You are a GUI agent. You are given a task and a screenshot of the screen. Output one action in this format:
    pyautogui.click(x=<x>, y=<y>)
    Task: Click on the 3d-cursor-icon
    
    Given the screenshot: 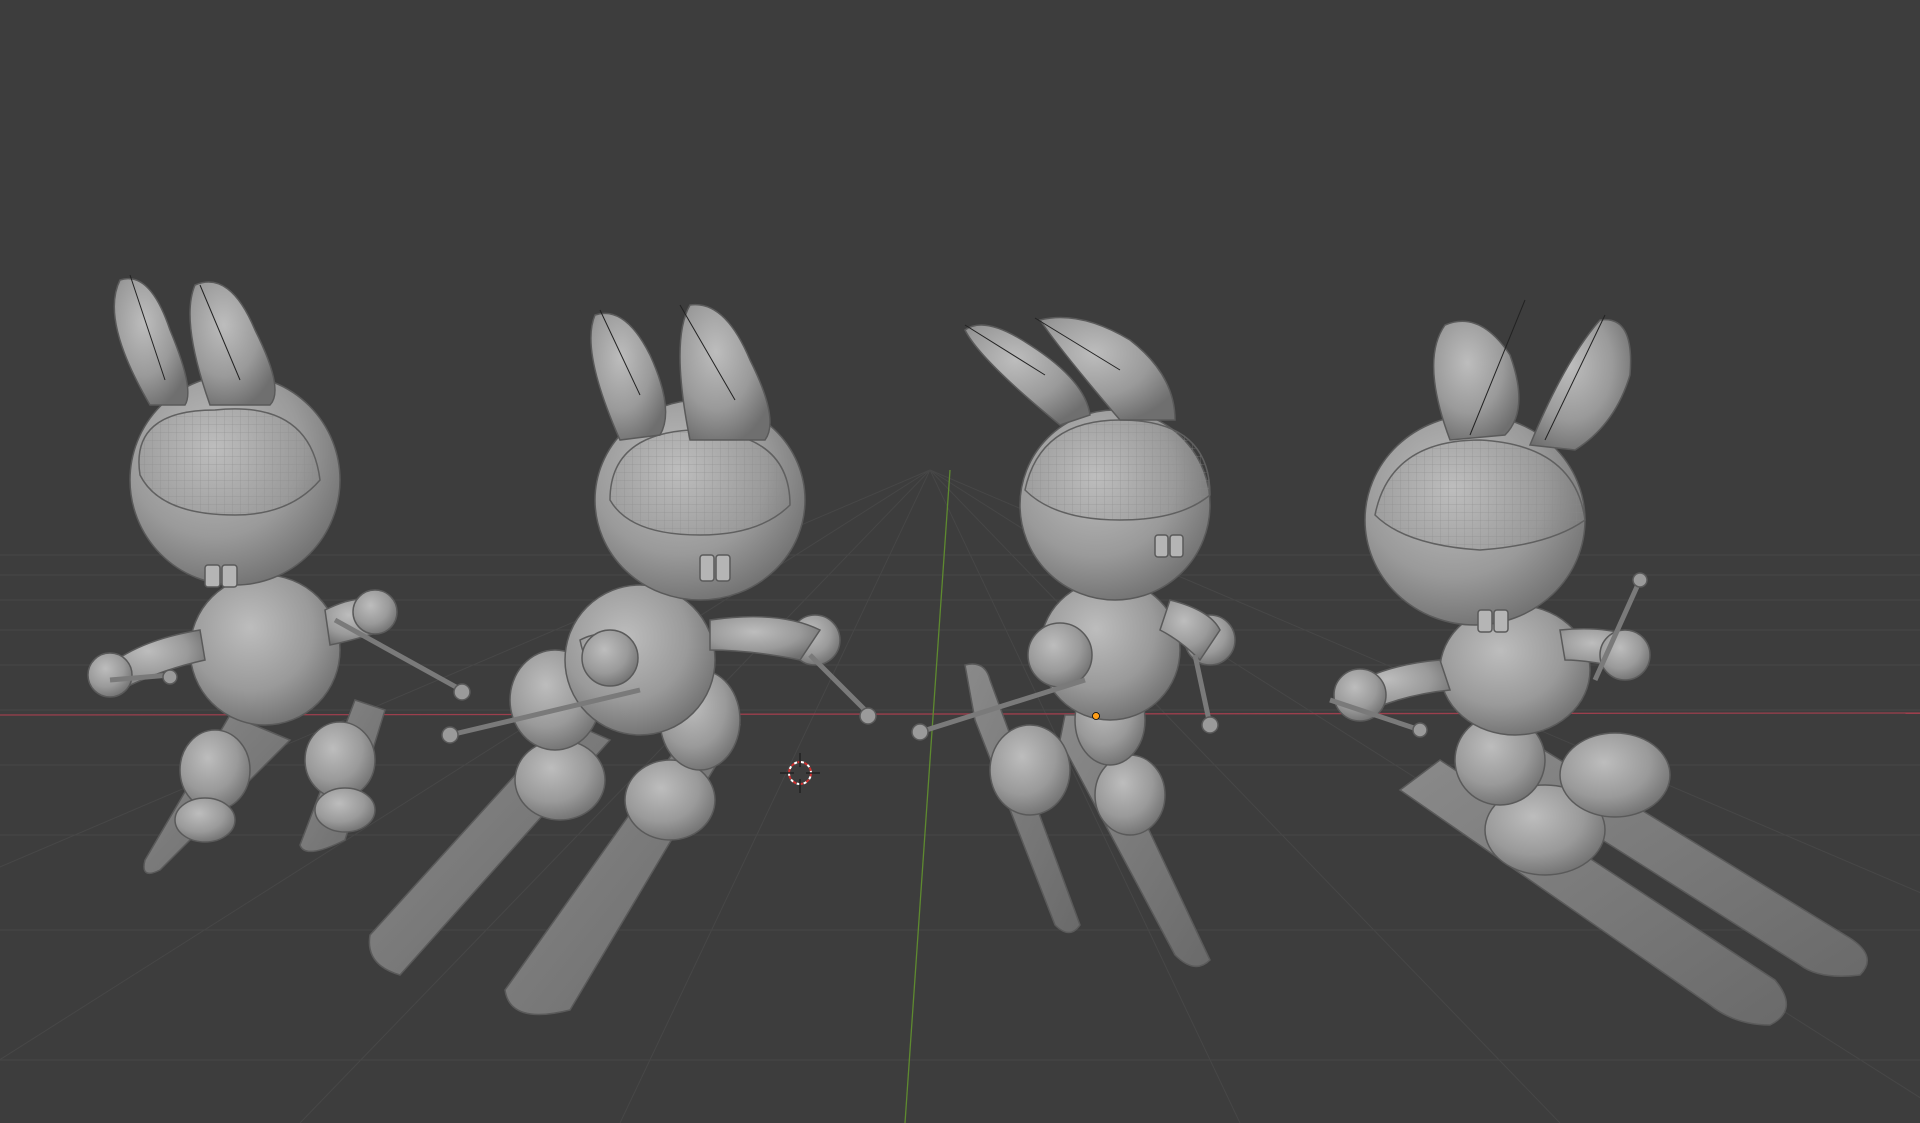 What is the action you would take?
    pyautogui.click(x=800, y=773)
    